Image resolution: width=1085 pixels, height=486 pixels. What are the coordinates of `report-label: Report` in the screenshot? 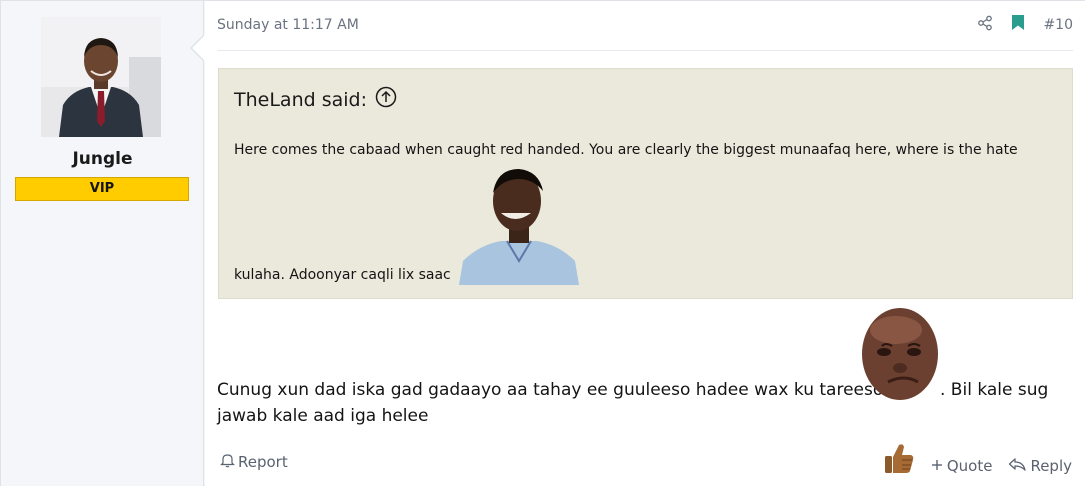 It's located at (263, 462).